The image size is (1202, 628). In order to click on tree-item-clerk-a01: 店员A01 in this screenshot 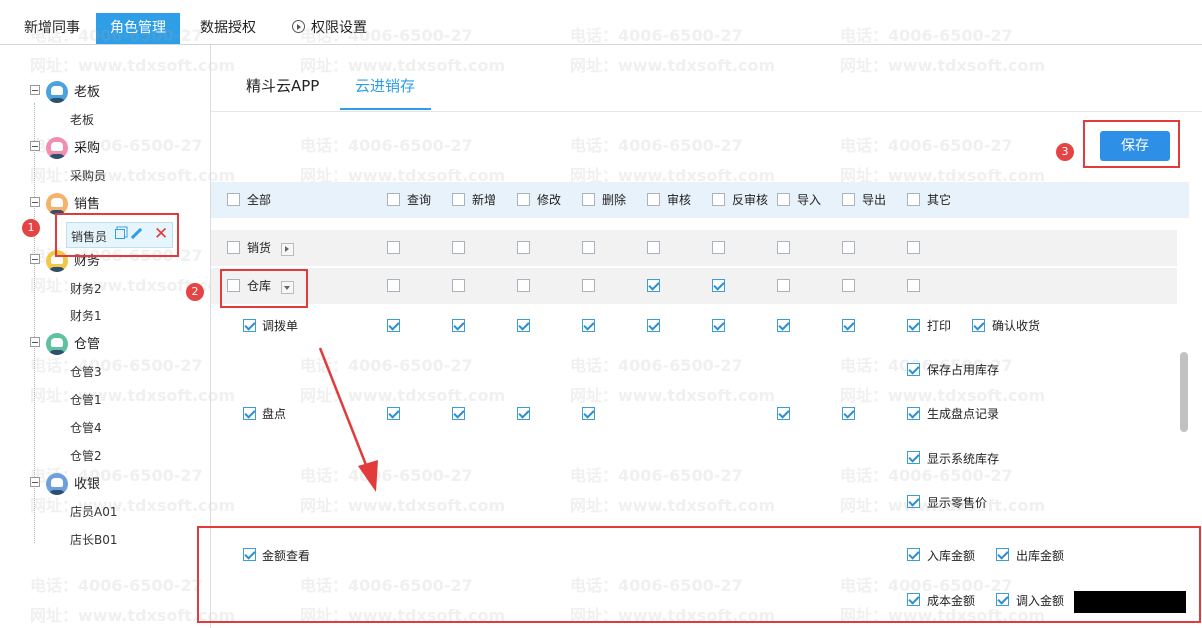, I will do `click(93, 512)`.